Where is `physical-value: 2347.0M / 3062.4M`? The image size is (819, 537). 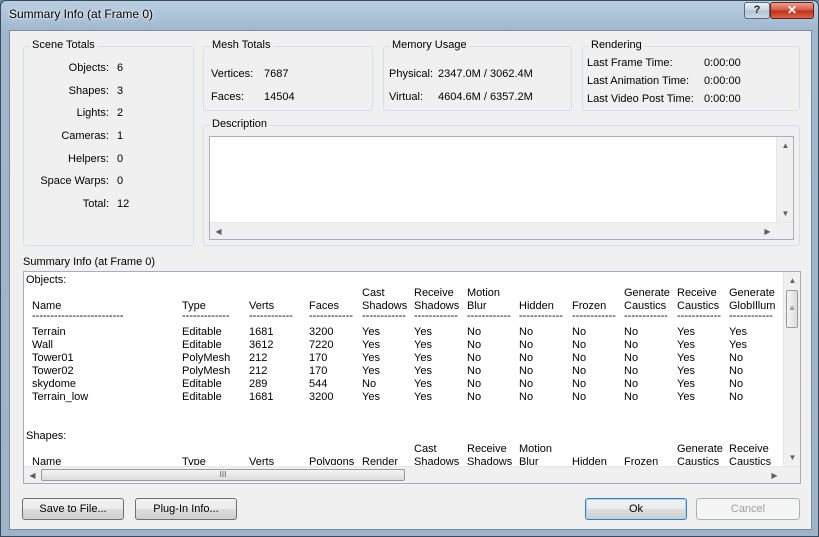 physical-value: 2347.0M / 3062.4M is located at coordinates (485, 74).